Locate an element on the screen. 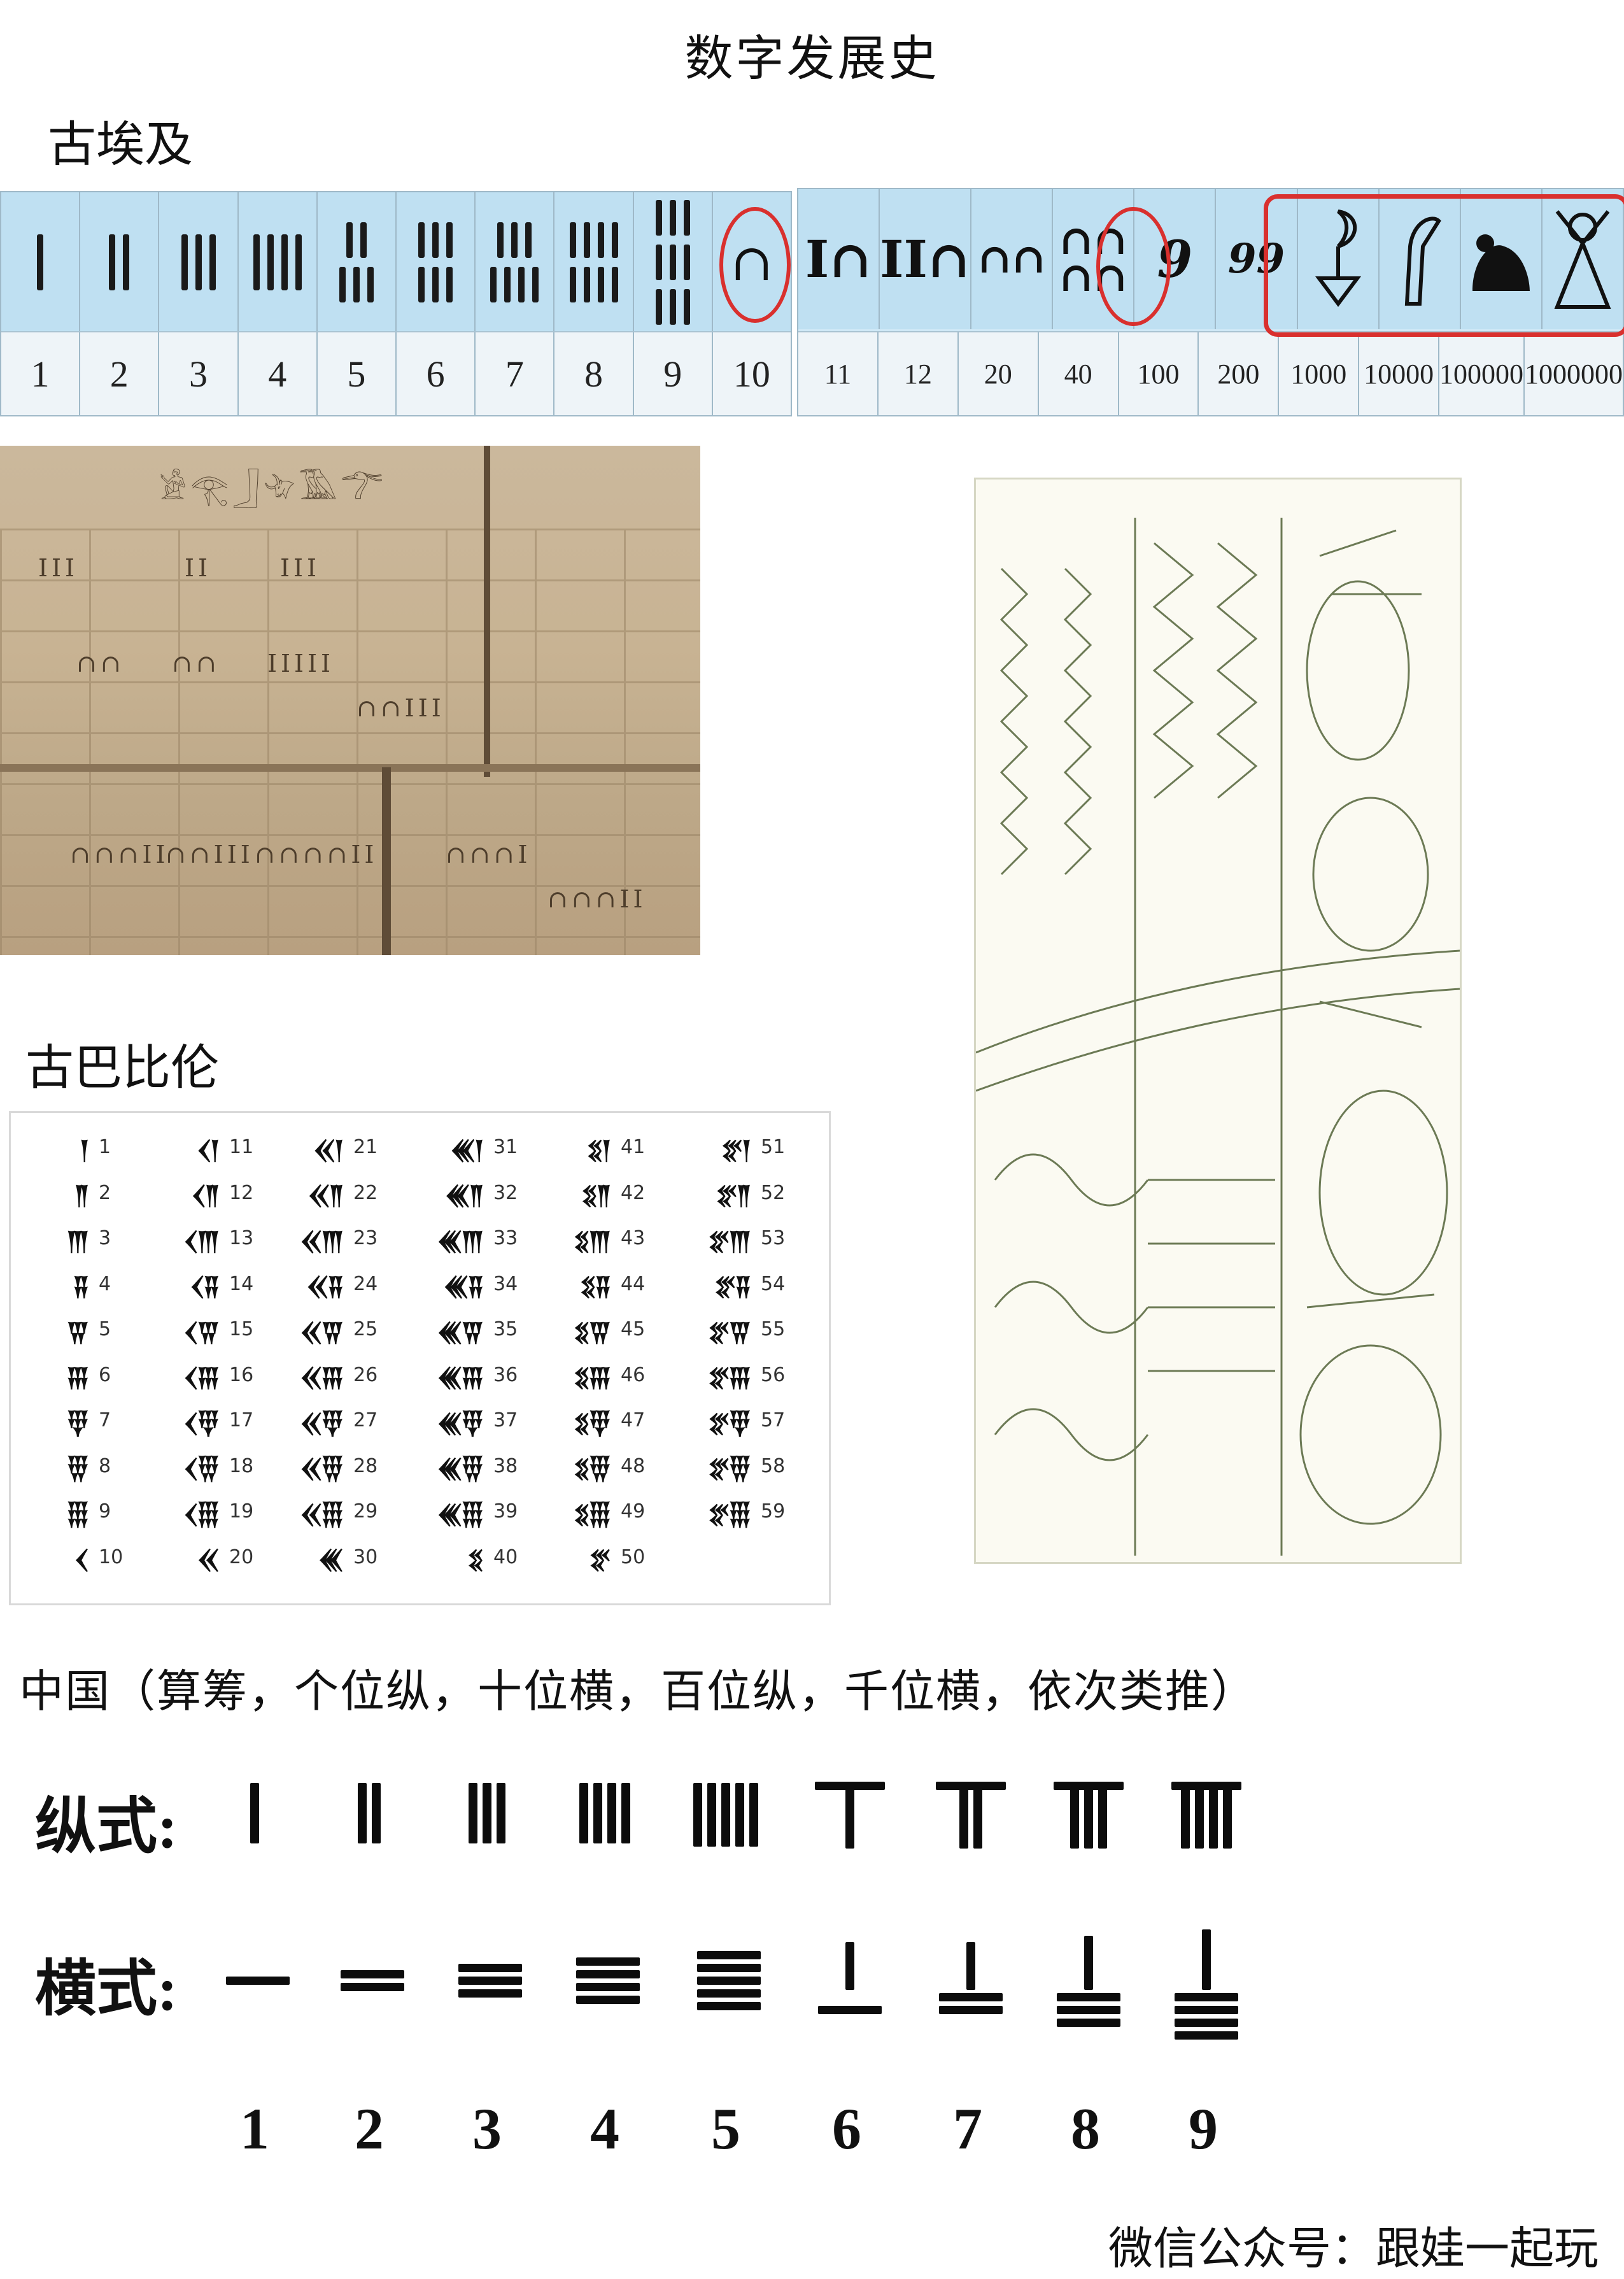 Image resolution: width=1624 pixels, height=2279 pixels. babylon-number: 5 is located at coordinates (105, 1329).